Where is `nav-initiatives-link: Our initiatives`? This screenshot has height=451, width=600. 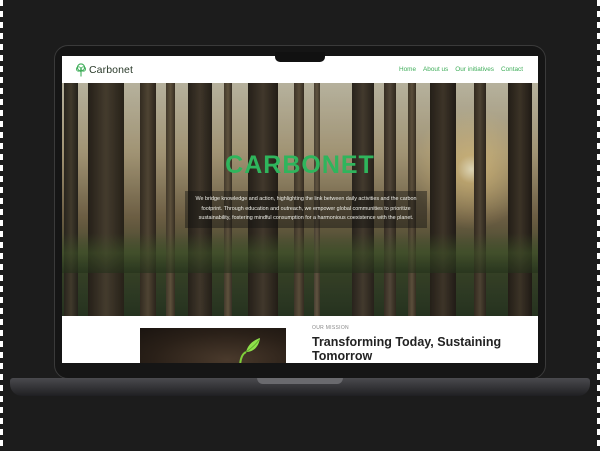
nav-initiatives-link: Our initiatives is located at coordinates (474, 69).